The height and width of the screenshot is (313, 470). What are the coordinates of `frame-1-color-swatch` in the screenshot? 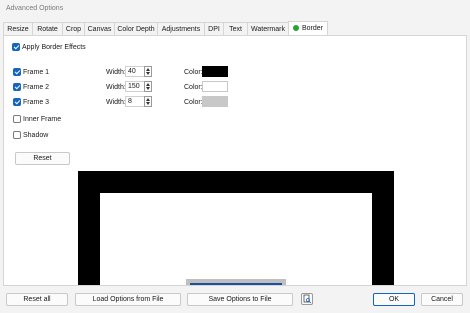 It's located at (215, 71).